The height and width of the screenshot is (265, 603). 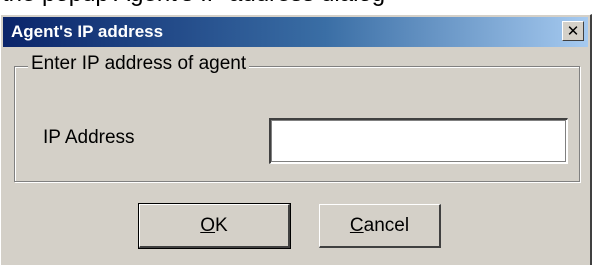 I want to click on cancel-button-label: ancel, so click(x=386, y=225).